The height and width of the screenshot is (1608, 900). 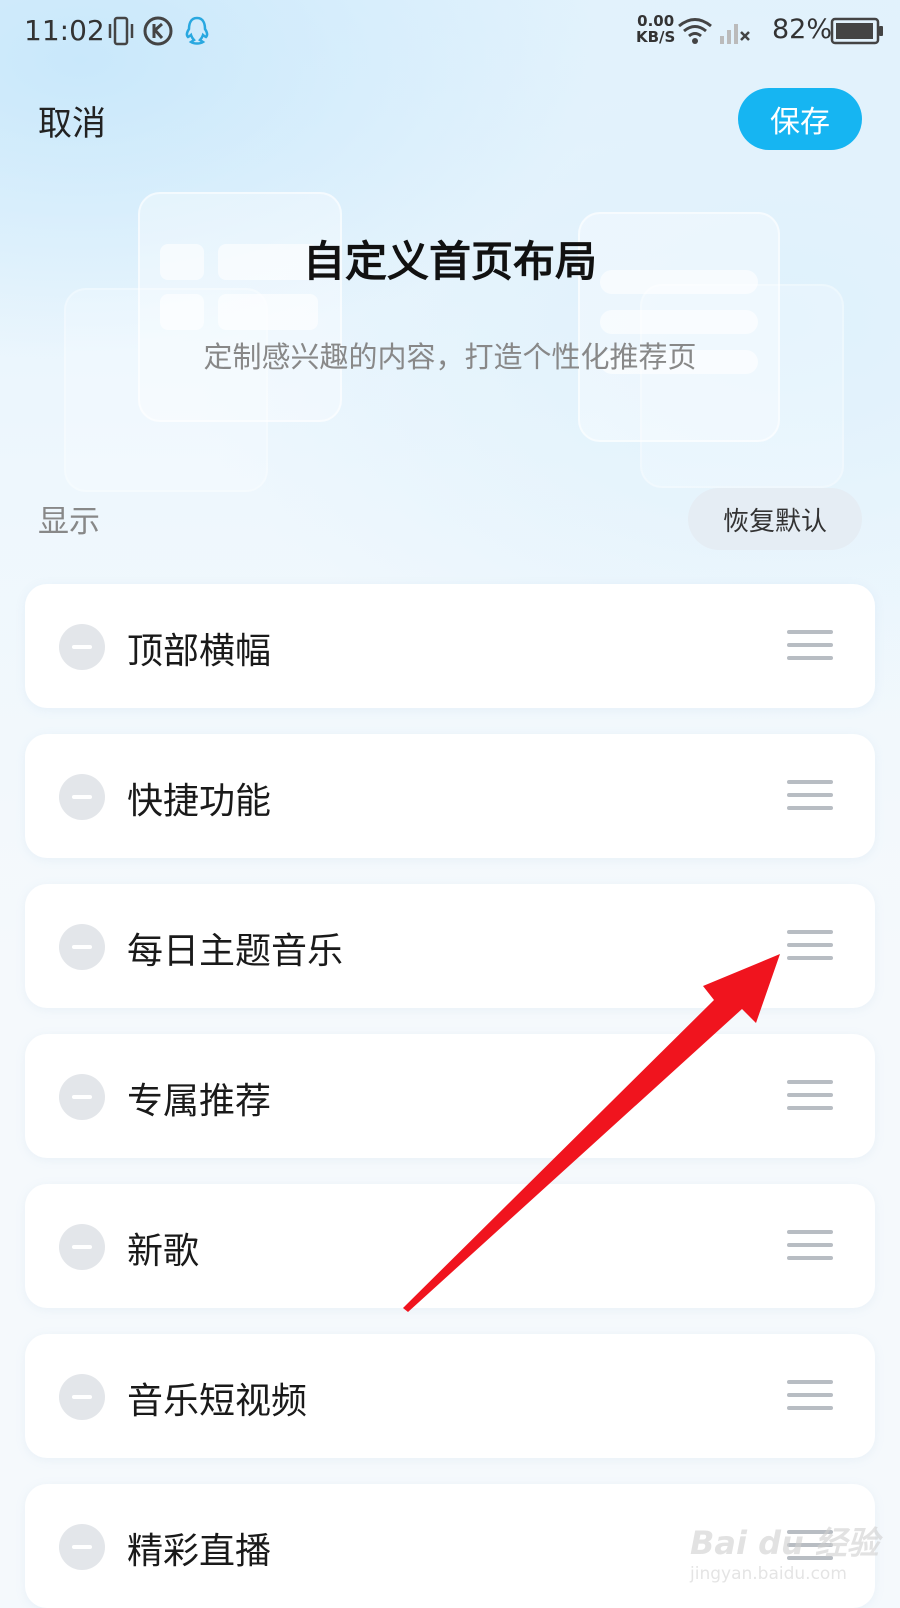 I want to click on cancel-button: 取消, so click(x=72, y=120).